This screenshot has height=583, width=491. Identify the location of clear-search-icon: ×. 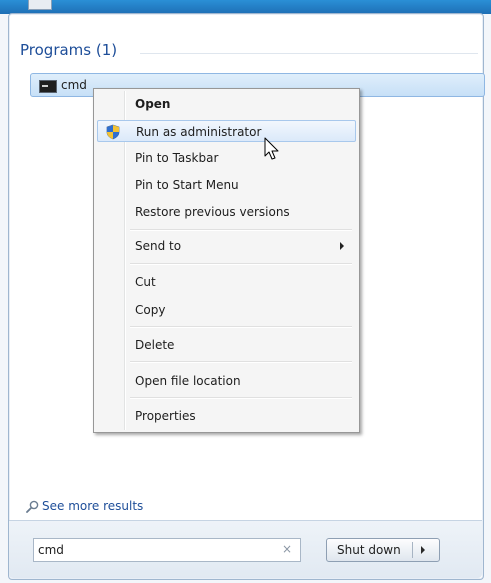
(287, 549).